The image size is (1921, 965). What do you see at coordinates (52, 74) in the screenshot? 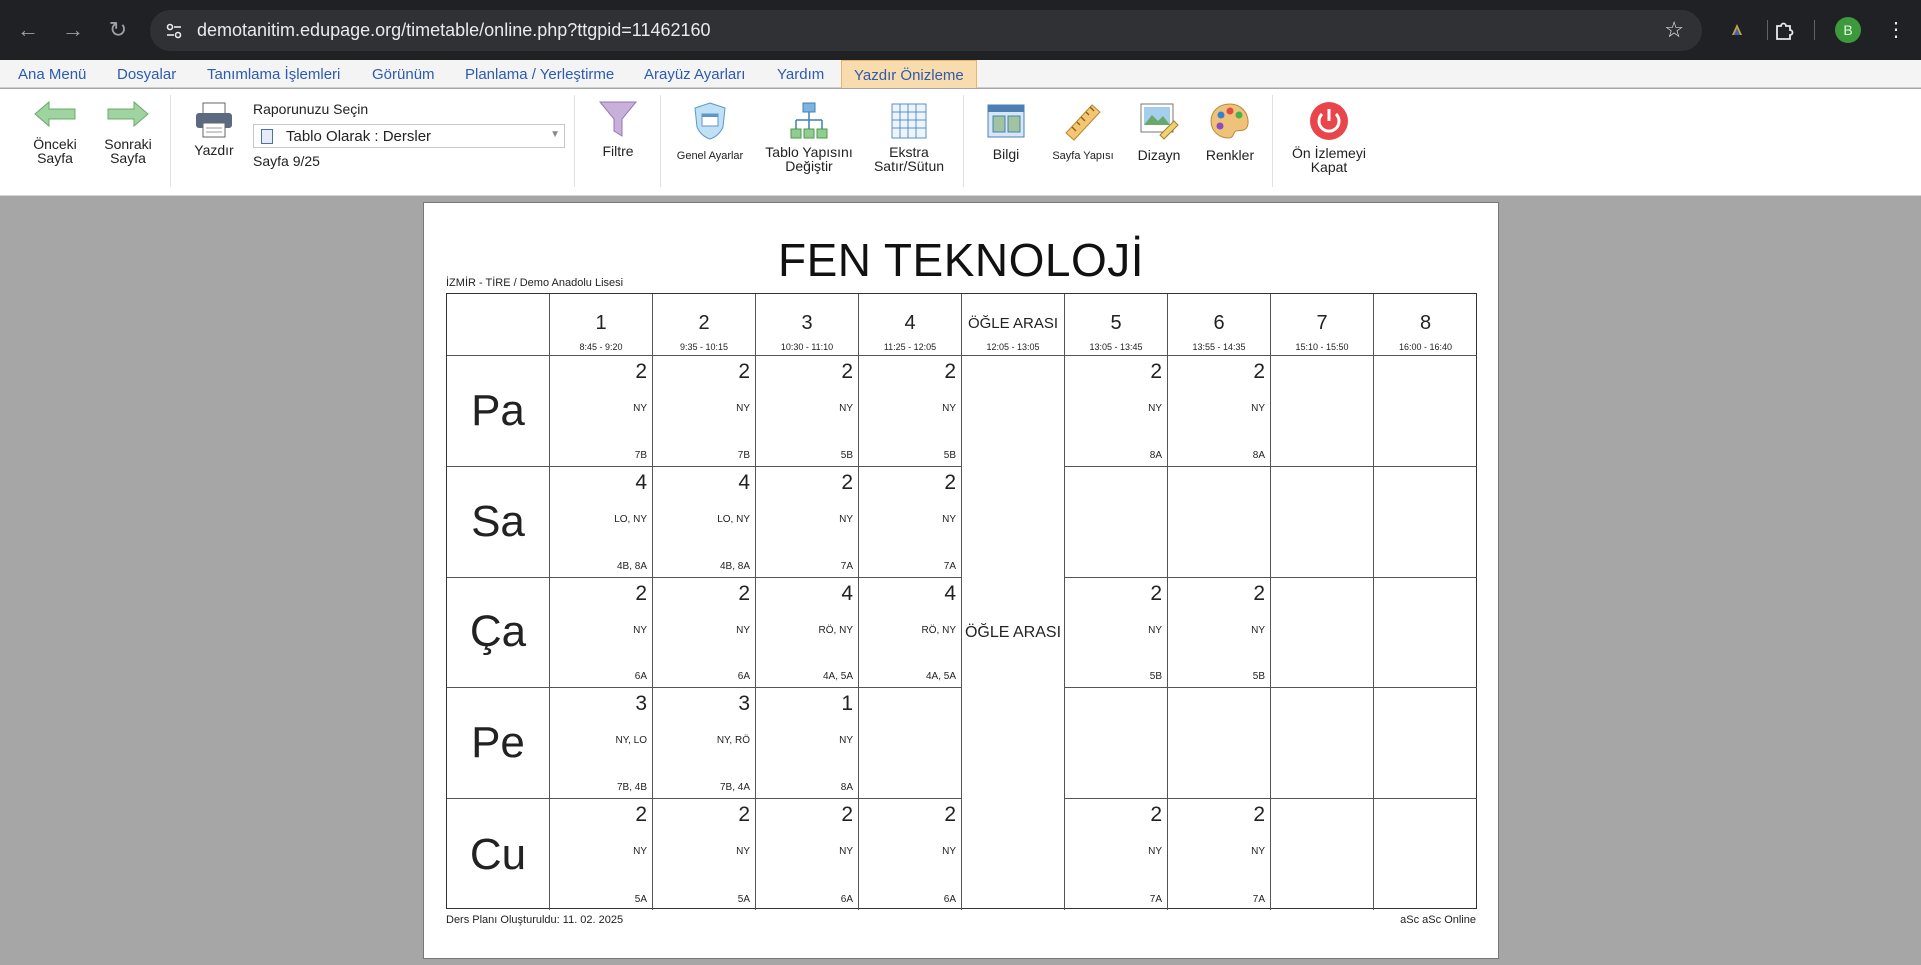
I see `menu-ana-menu: Ana Menü` at bounding box center [52, 74].